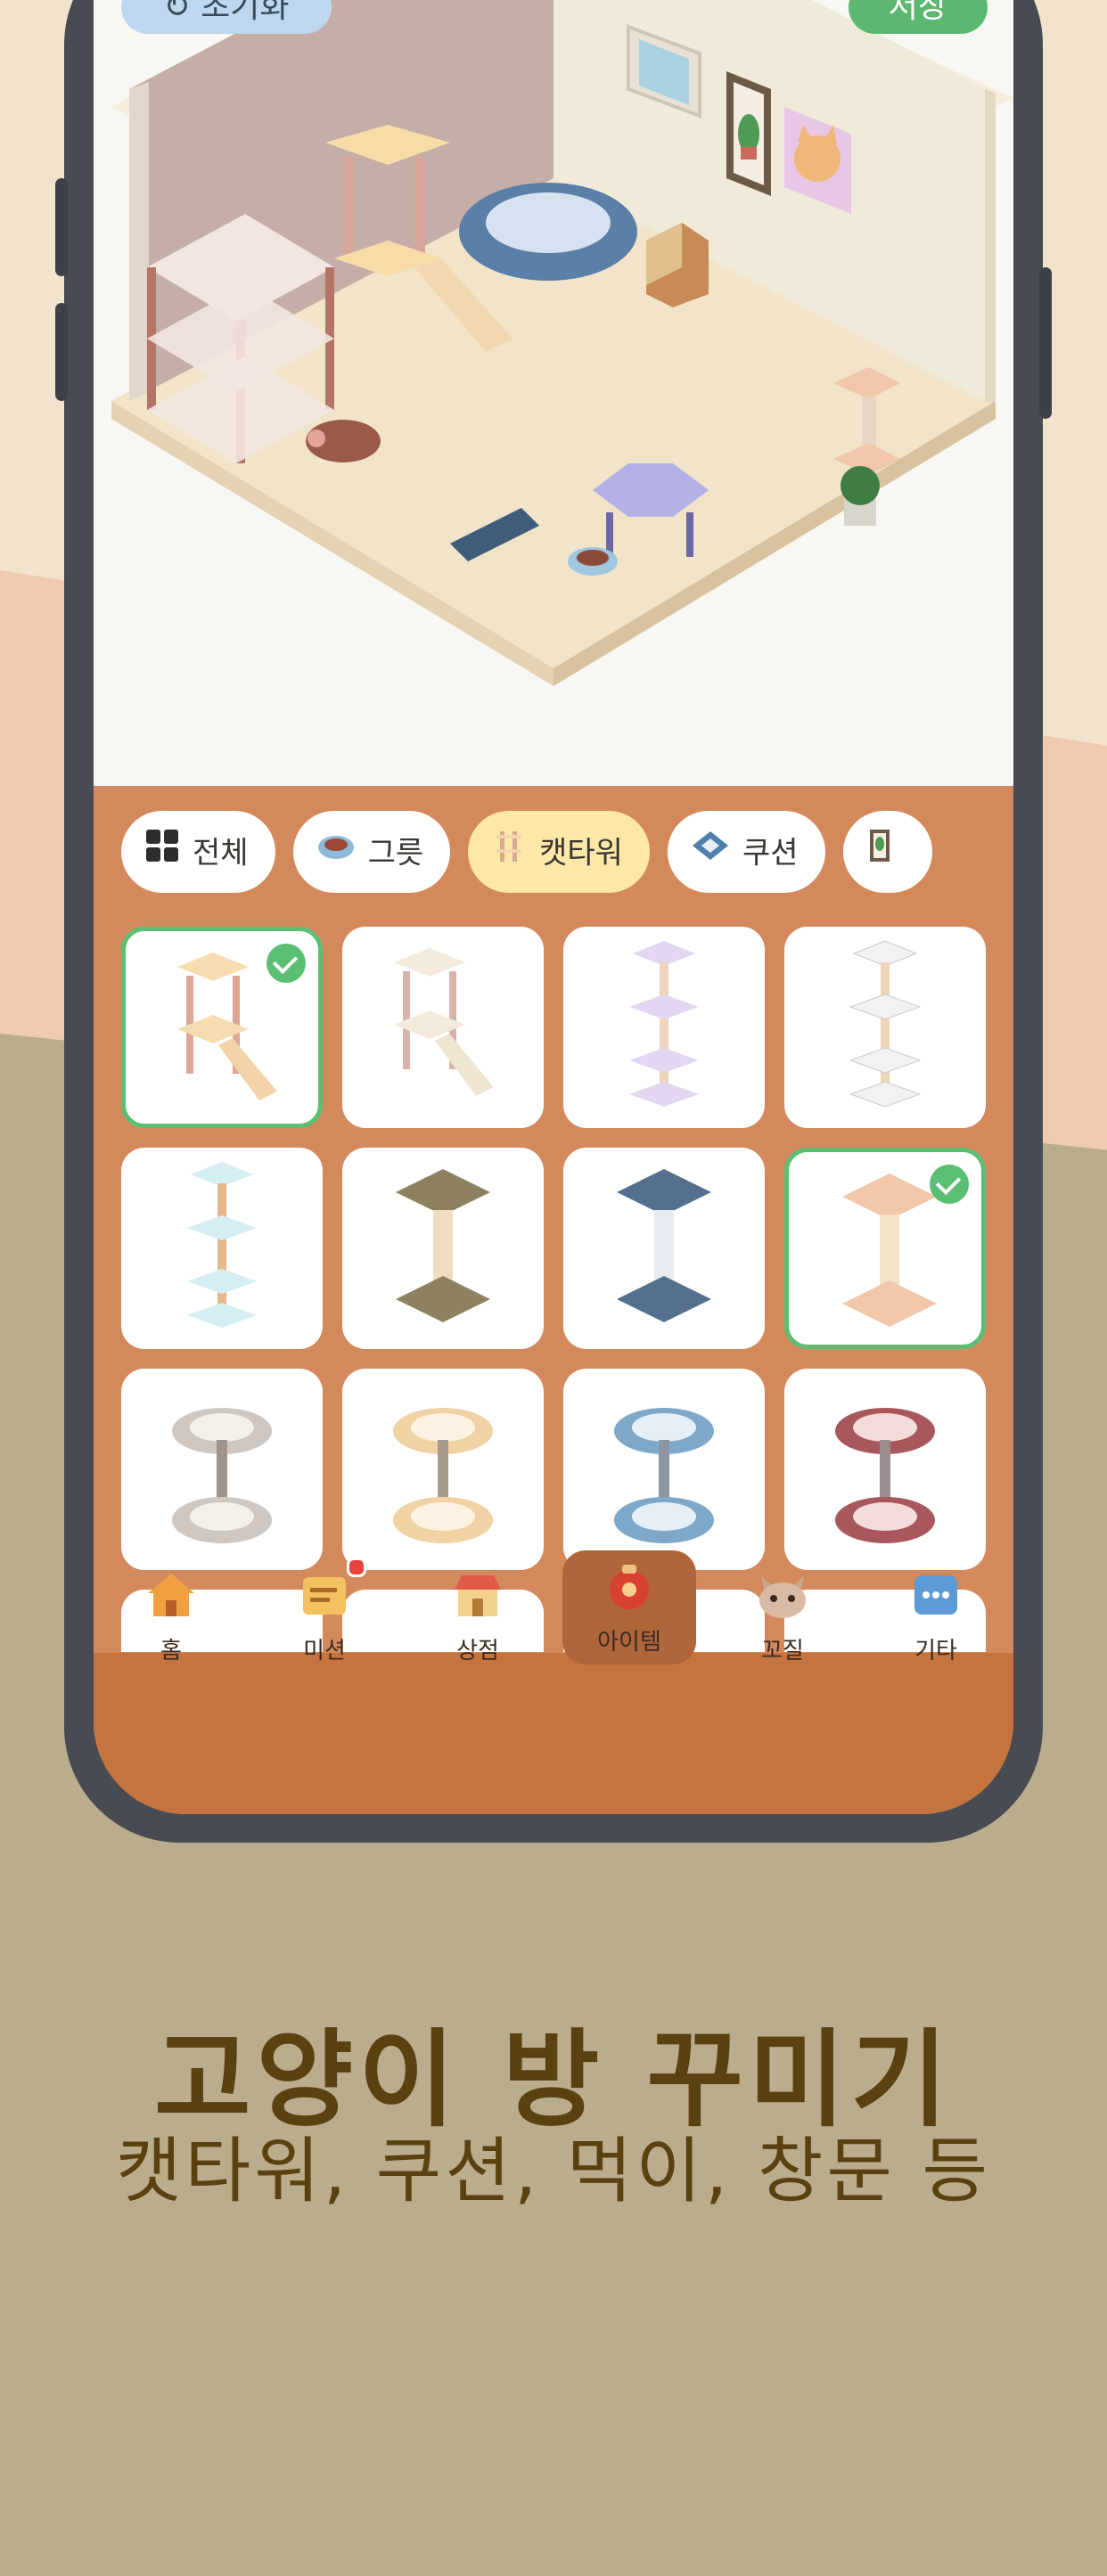  I want to click on tab-cushion: 쿠션, so click(746, 852).